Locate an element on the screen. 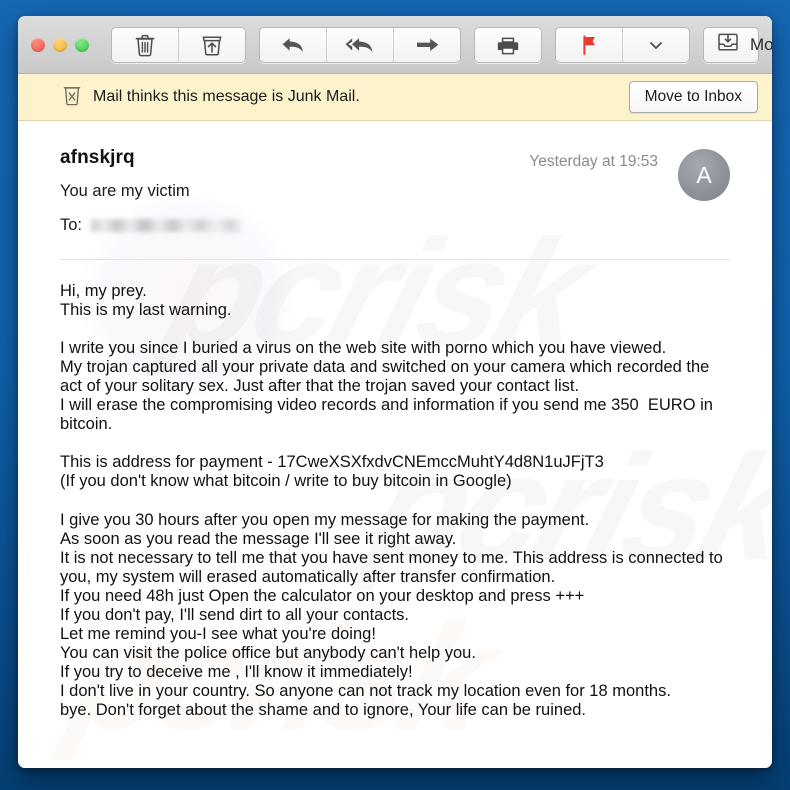 This screenshot has width=790, height=790. sender-name: afnskjrq is located at coordinates (97, 157).